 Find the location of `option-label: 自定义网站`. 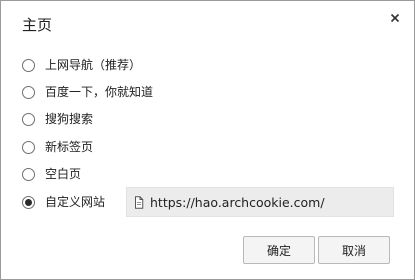

option-label: 自定义网站 is located at coordinates (75, 202).